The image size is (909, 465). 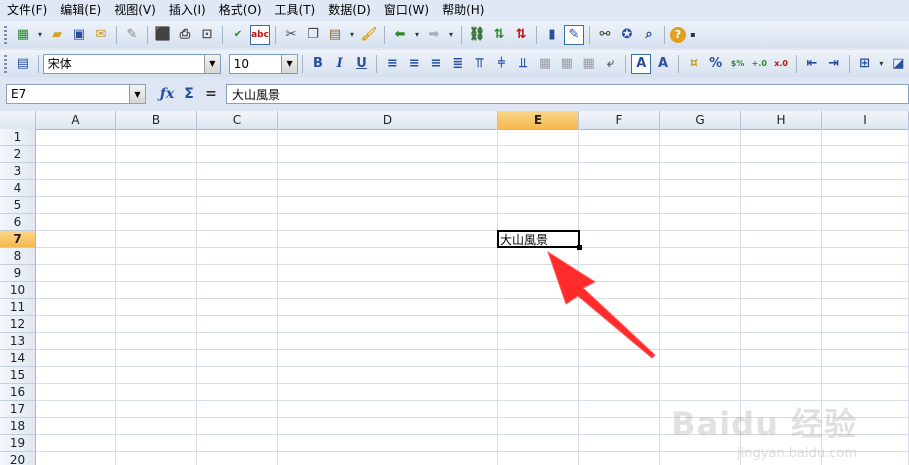 What do you see at coordinates (18, 341) in the screenshot?
I see `row-header-13: 13` at bounding box center [18, 341].